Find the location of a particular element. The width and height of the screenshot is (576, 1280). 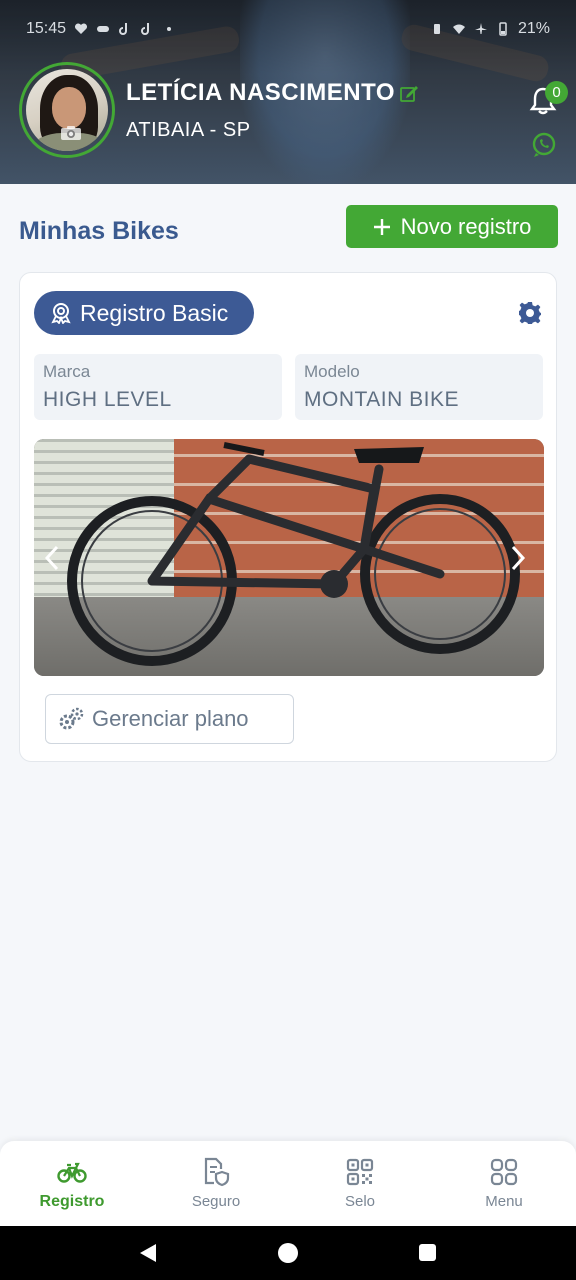

status-bar: 15:45 21% is located at coordinates (288, 29).